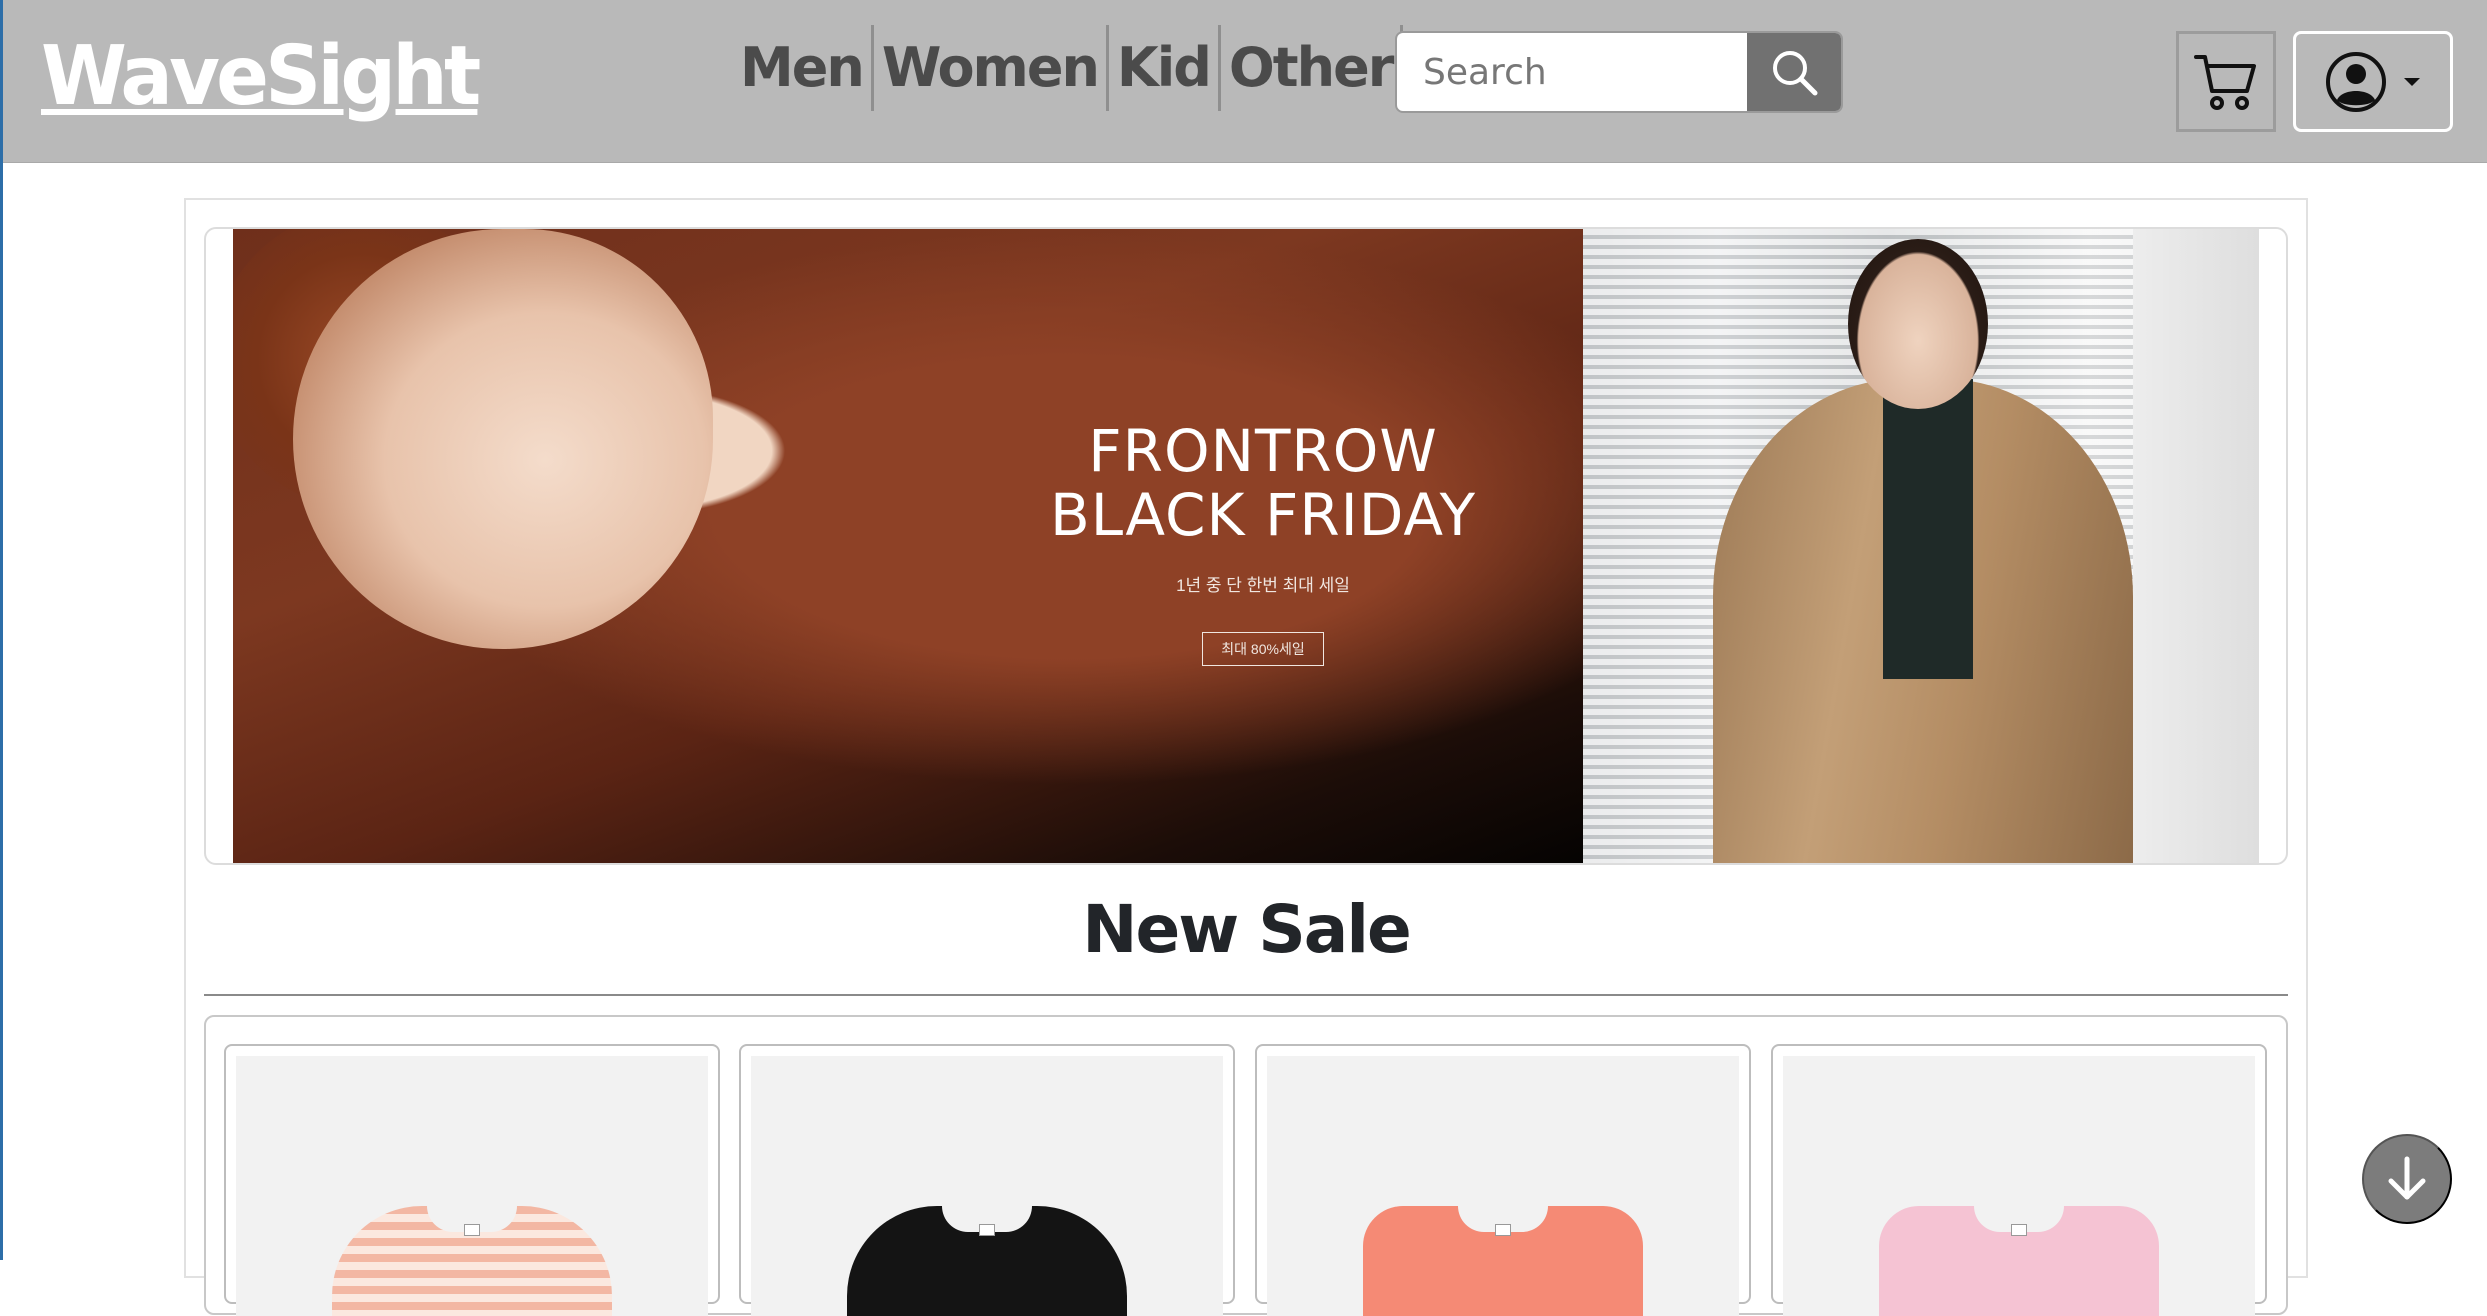 Image resolution: width=2487 pixels, height=1316 pixels. What do you see at coordinates (1918, 324) in the screenshot?
I see `banner-model-head` at bounding box center [1918, 324].